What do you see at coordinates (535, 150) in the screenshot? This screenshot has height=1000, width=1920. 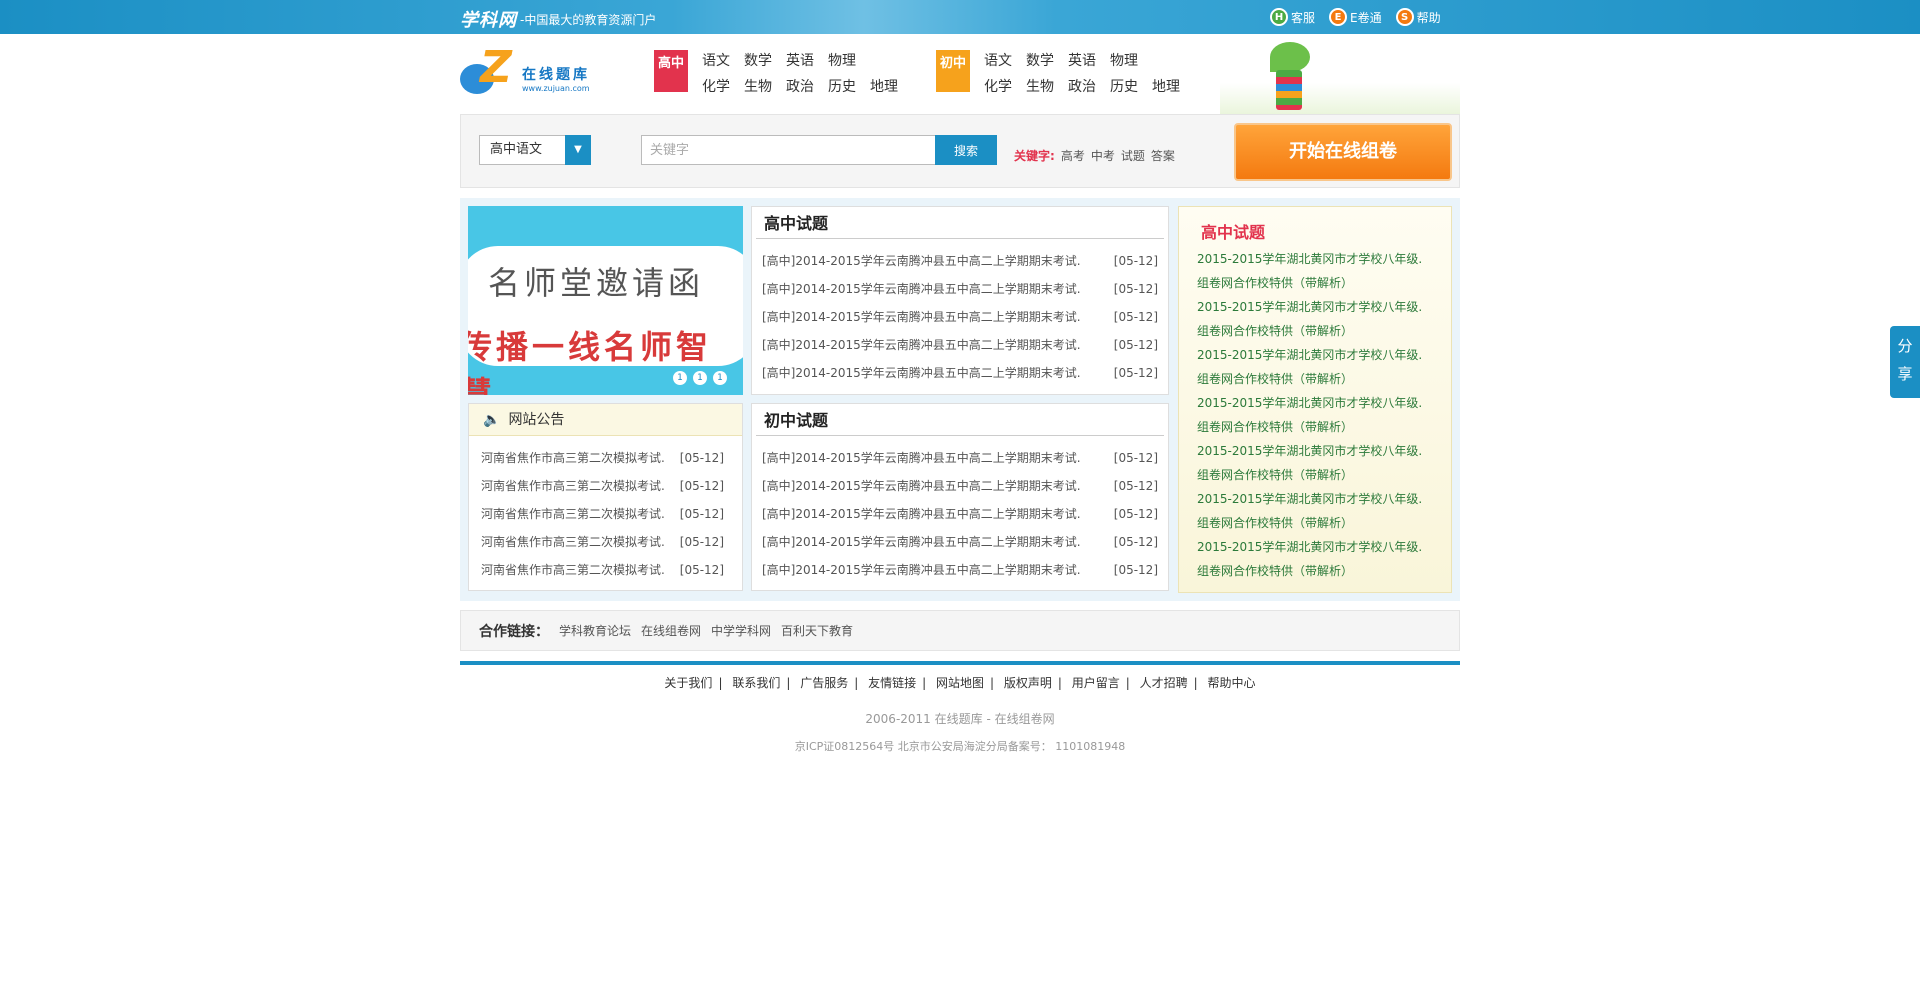 I see `subject-select: 高中语文 ▼` at bounding box center [535, 150].